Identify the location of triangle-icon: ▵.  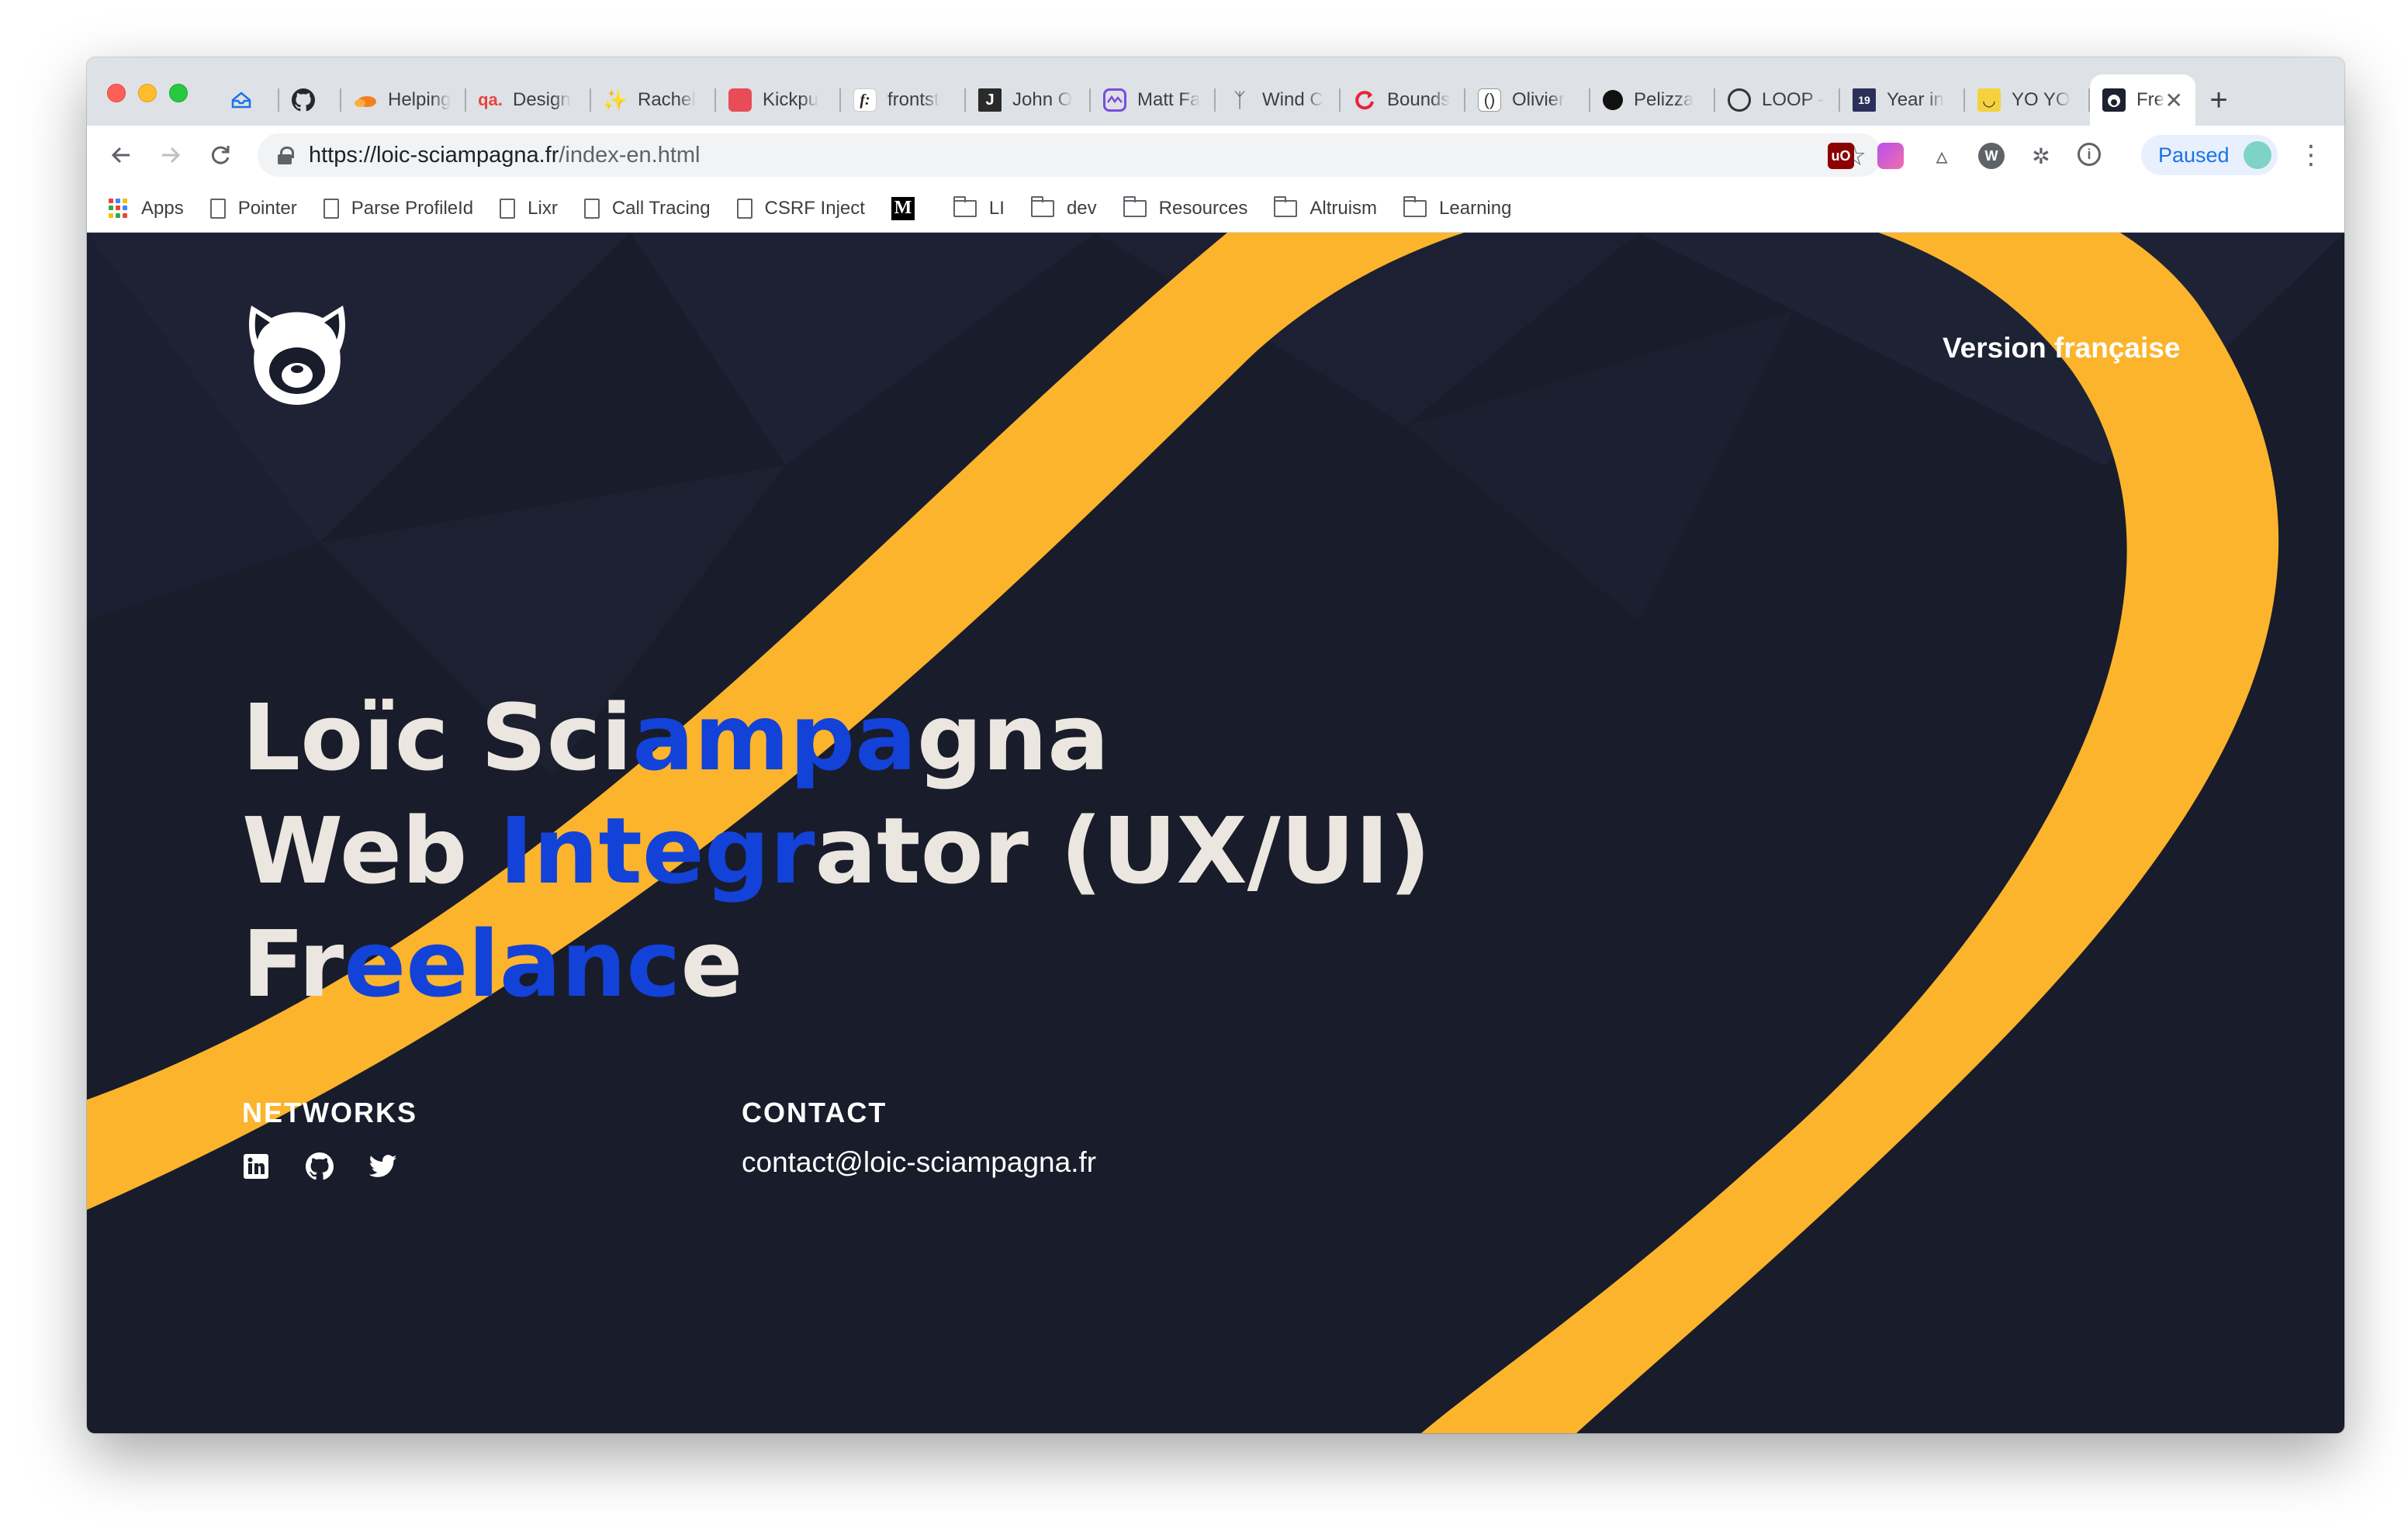
(1942, 156).